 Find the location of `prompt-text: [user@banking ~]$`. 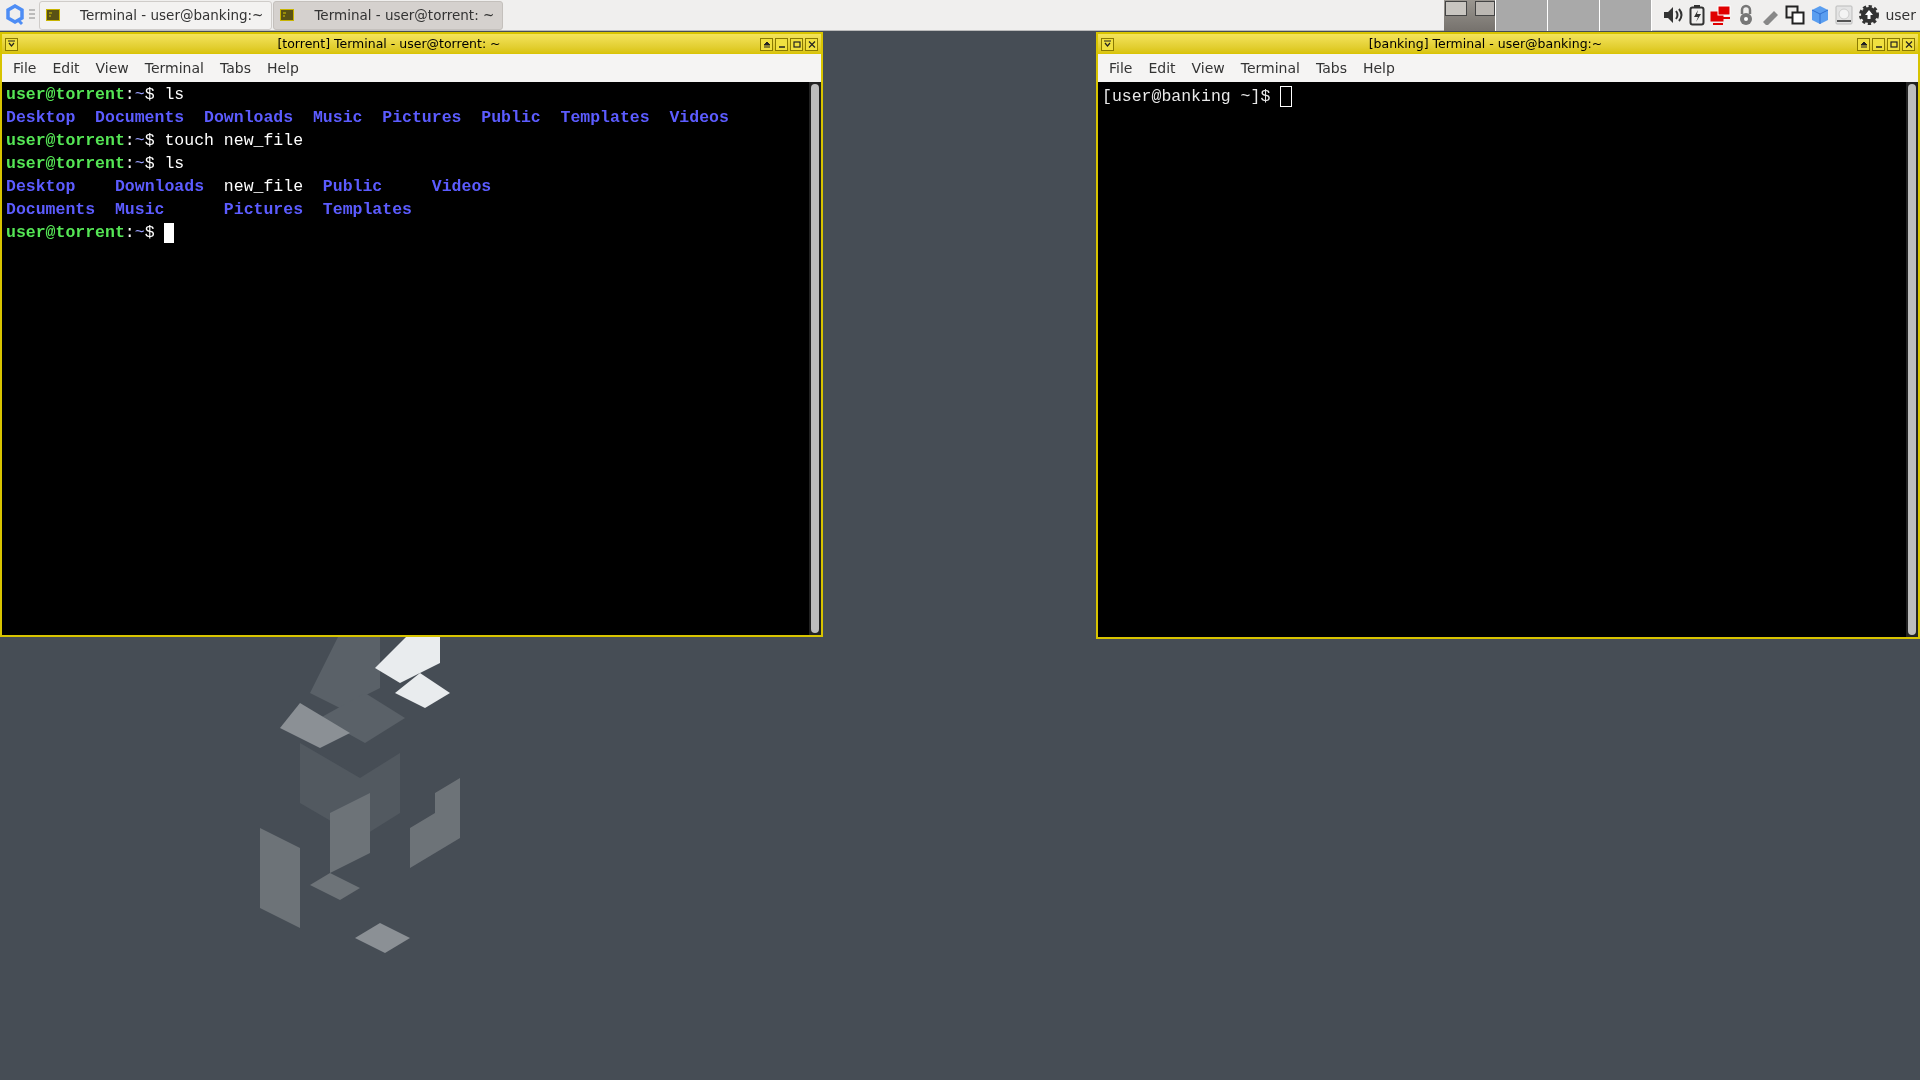

prompt-text: [user@banking ~]$ is located at coordinates (1186, 97).